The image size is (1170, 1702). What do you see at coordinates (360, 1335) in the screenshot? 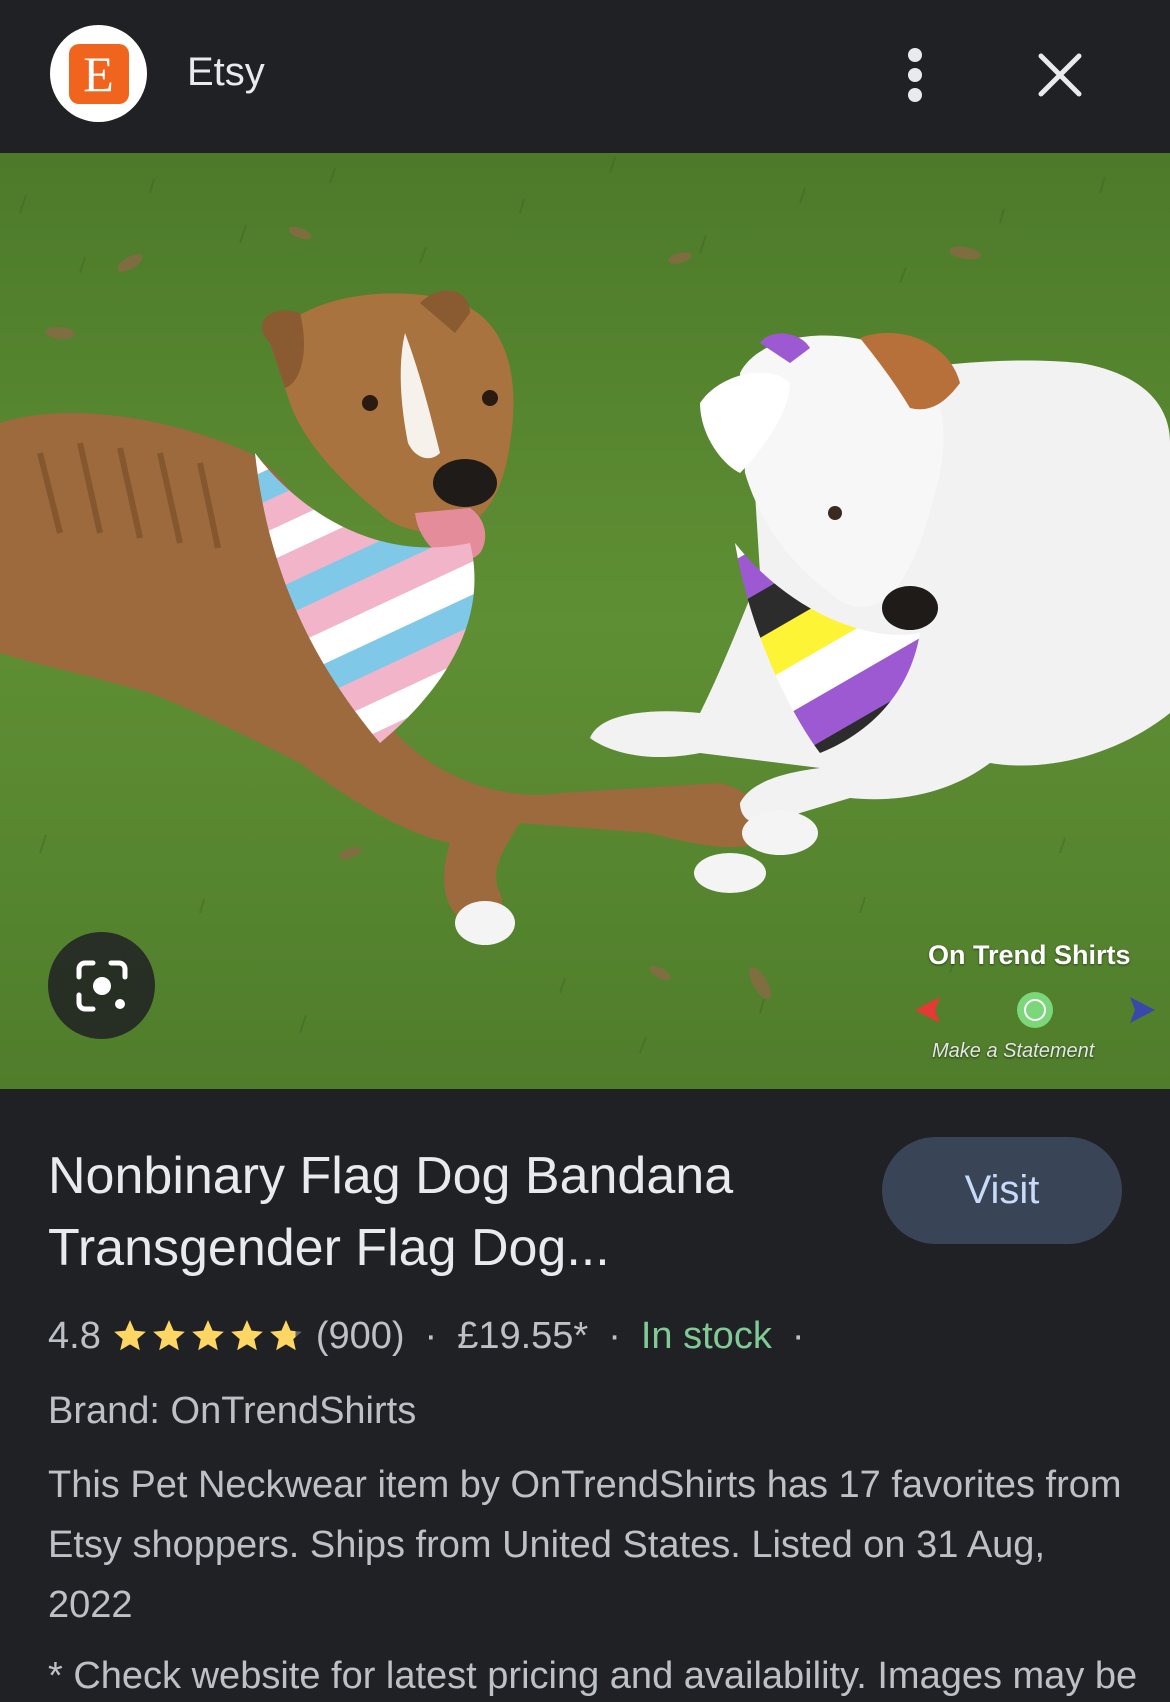
I see `review-count: (900)` at bounding box center [360, 1335].